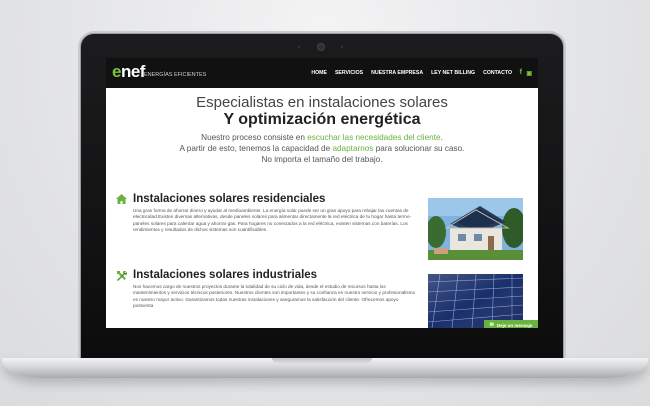 The image size is (650, 406). Describe the element at coordinates (419, 148) in the screenshot. I see `hero-text: para solucionar su caso.` at that location.